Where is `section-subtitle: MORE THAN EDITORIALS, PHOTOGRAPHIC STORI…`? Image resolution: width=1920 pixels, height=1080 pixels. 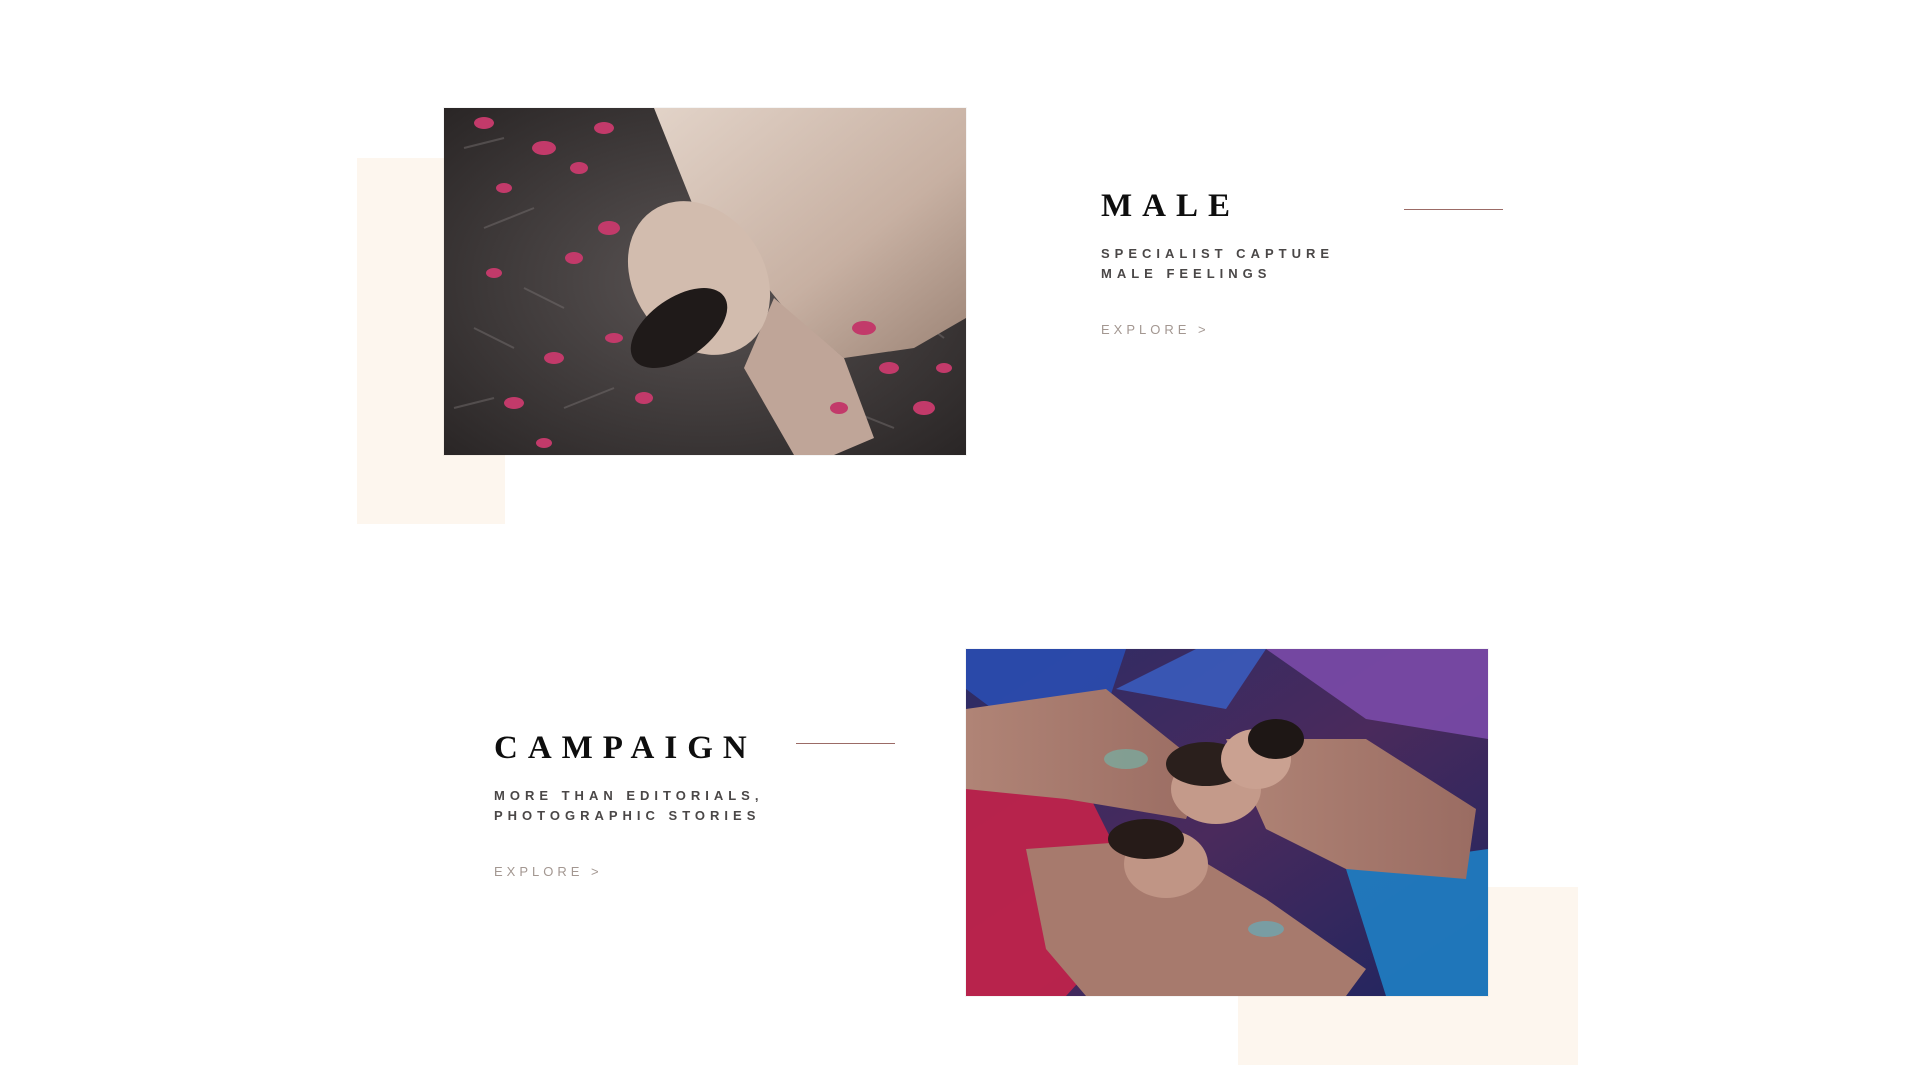 section-subtitle: MORE THAN EDITORIALS, PHOTOGRAPHIC STORI… is located at coordinates (704, 806).